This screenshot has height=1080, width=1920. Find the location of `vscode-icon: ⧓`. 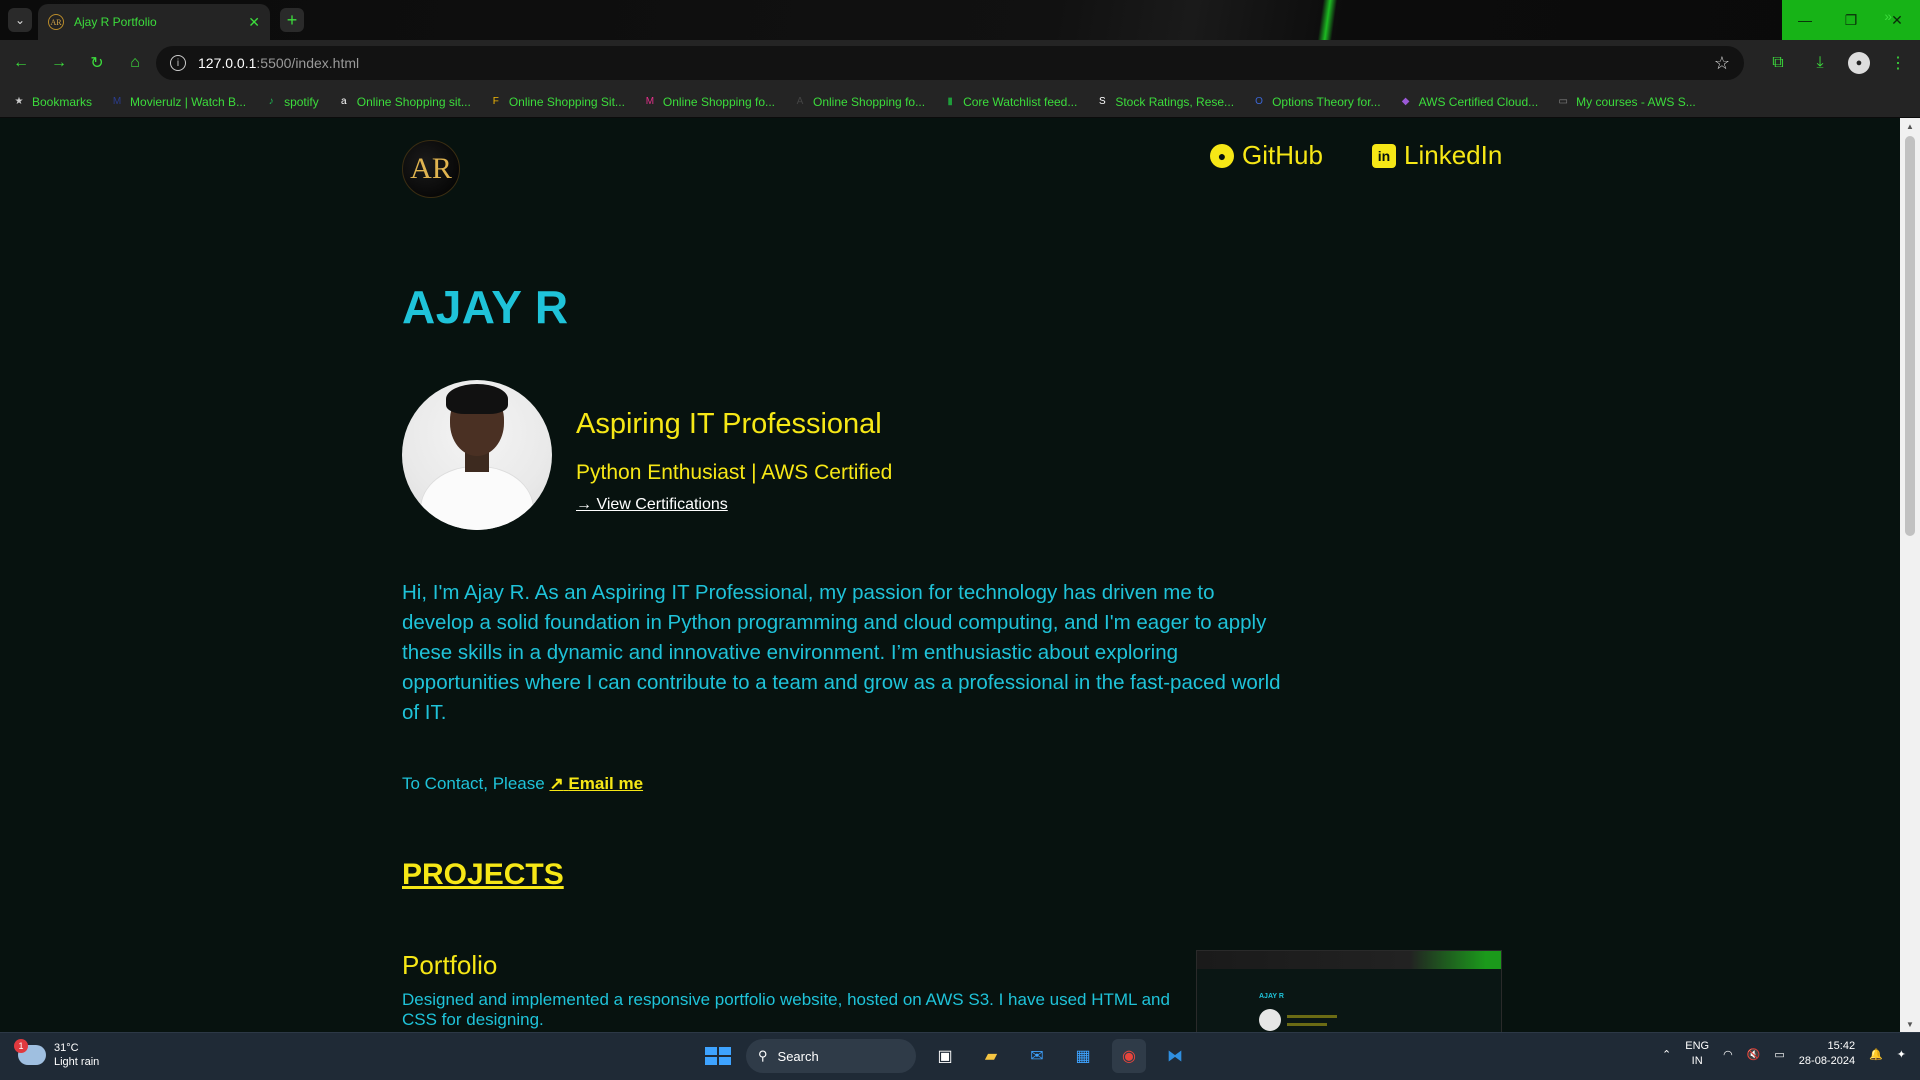

vscode-icon: ⧓ is located at coordinates (1175, 1056).